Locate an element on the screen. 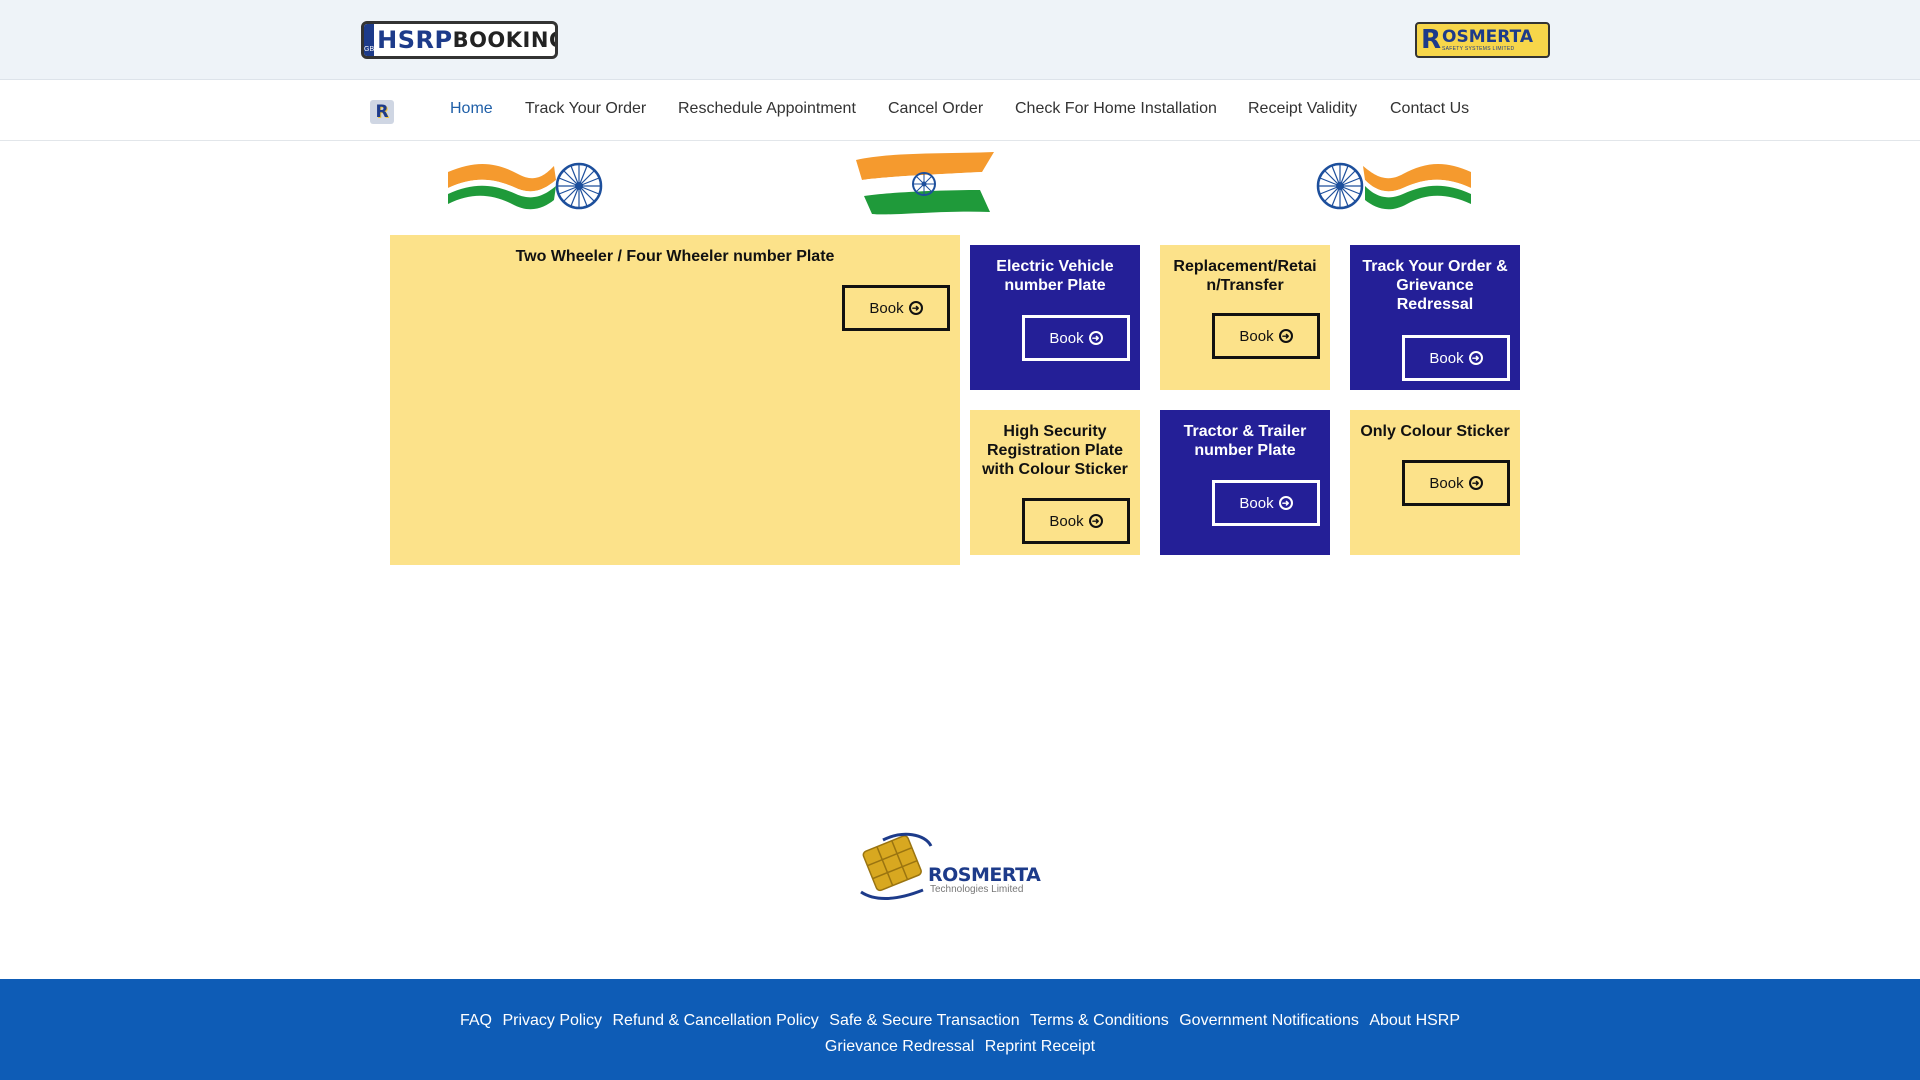  card-electric-vehicle: Electric Vehicle number Plate Book ➜ is located at coordinates (1055, 317).